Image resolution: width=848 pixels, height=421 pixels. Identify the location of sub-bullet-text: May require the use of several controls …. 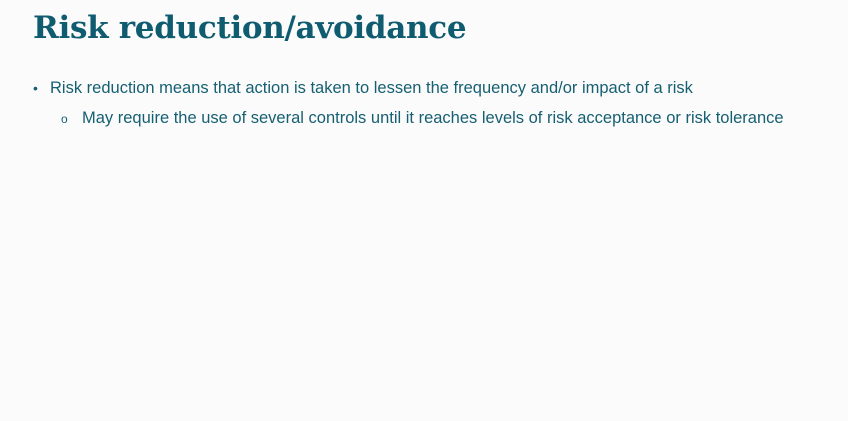
(433, 118).